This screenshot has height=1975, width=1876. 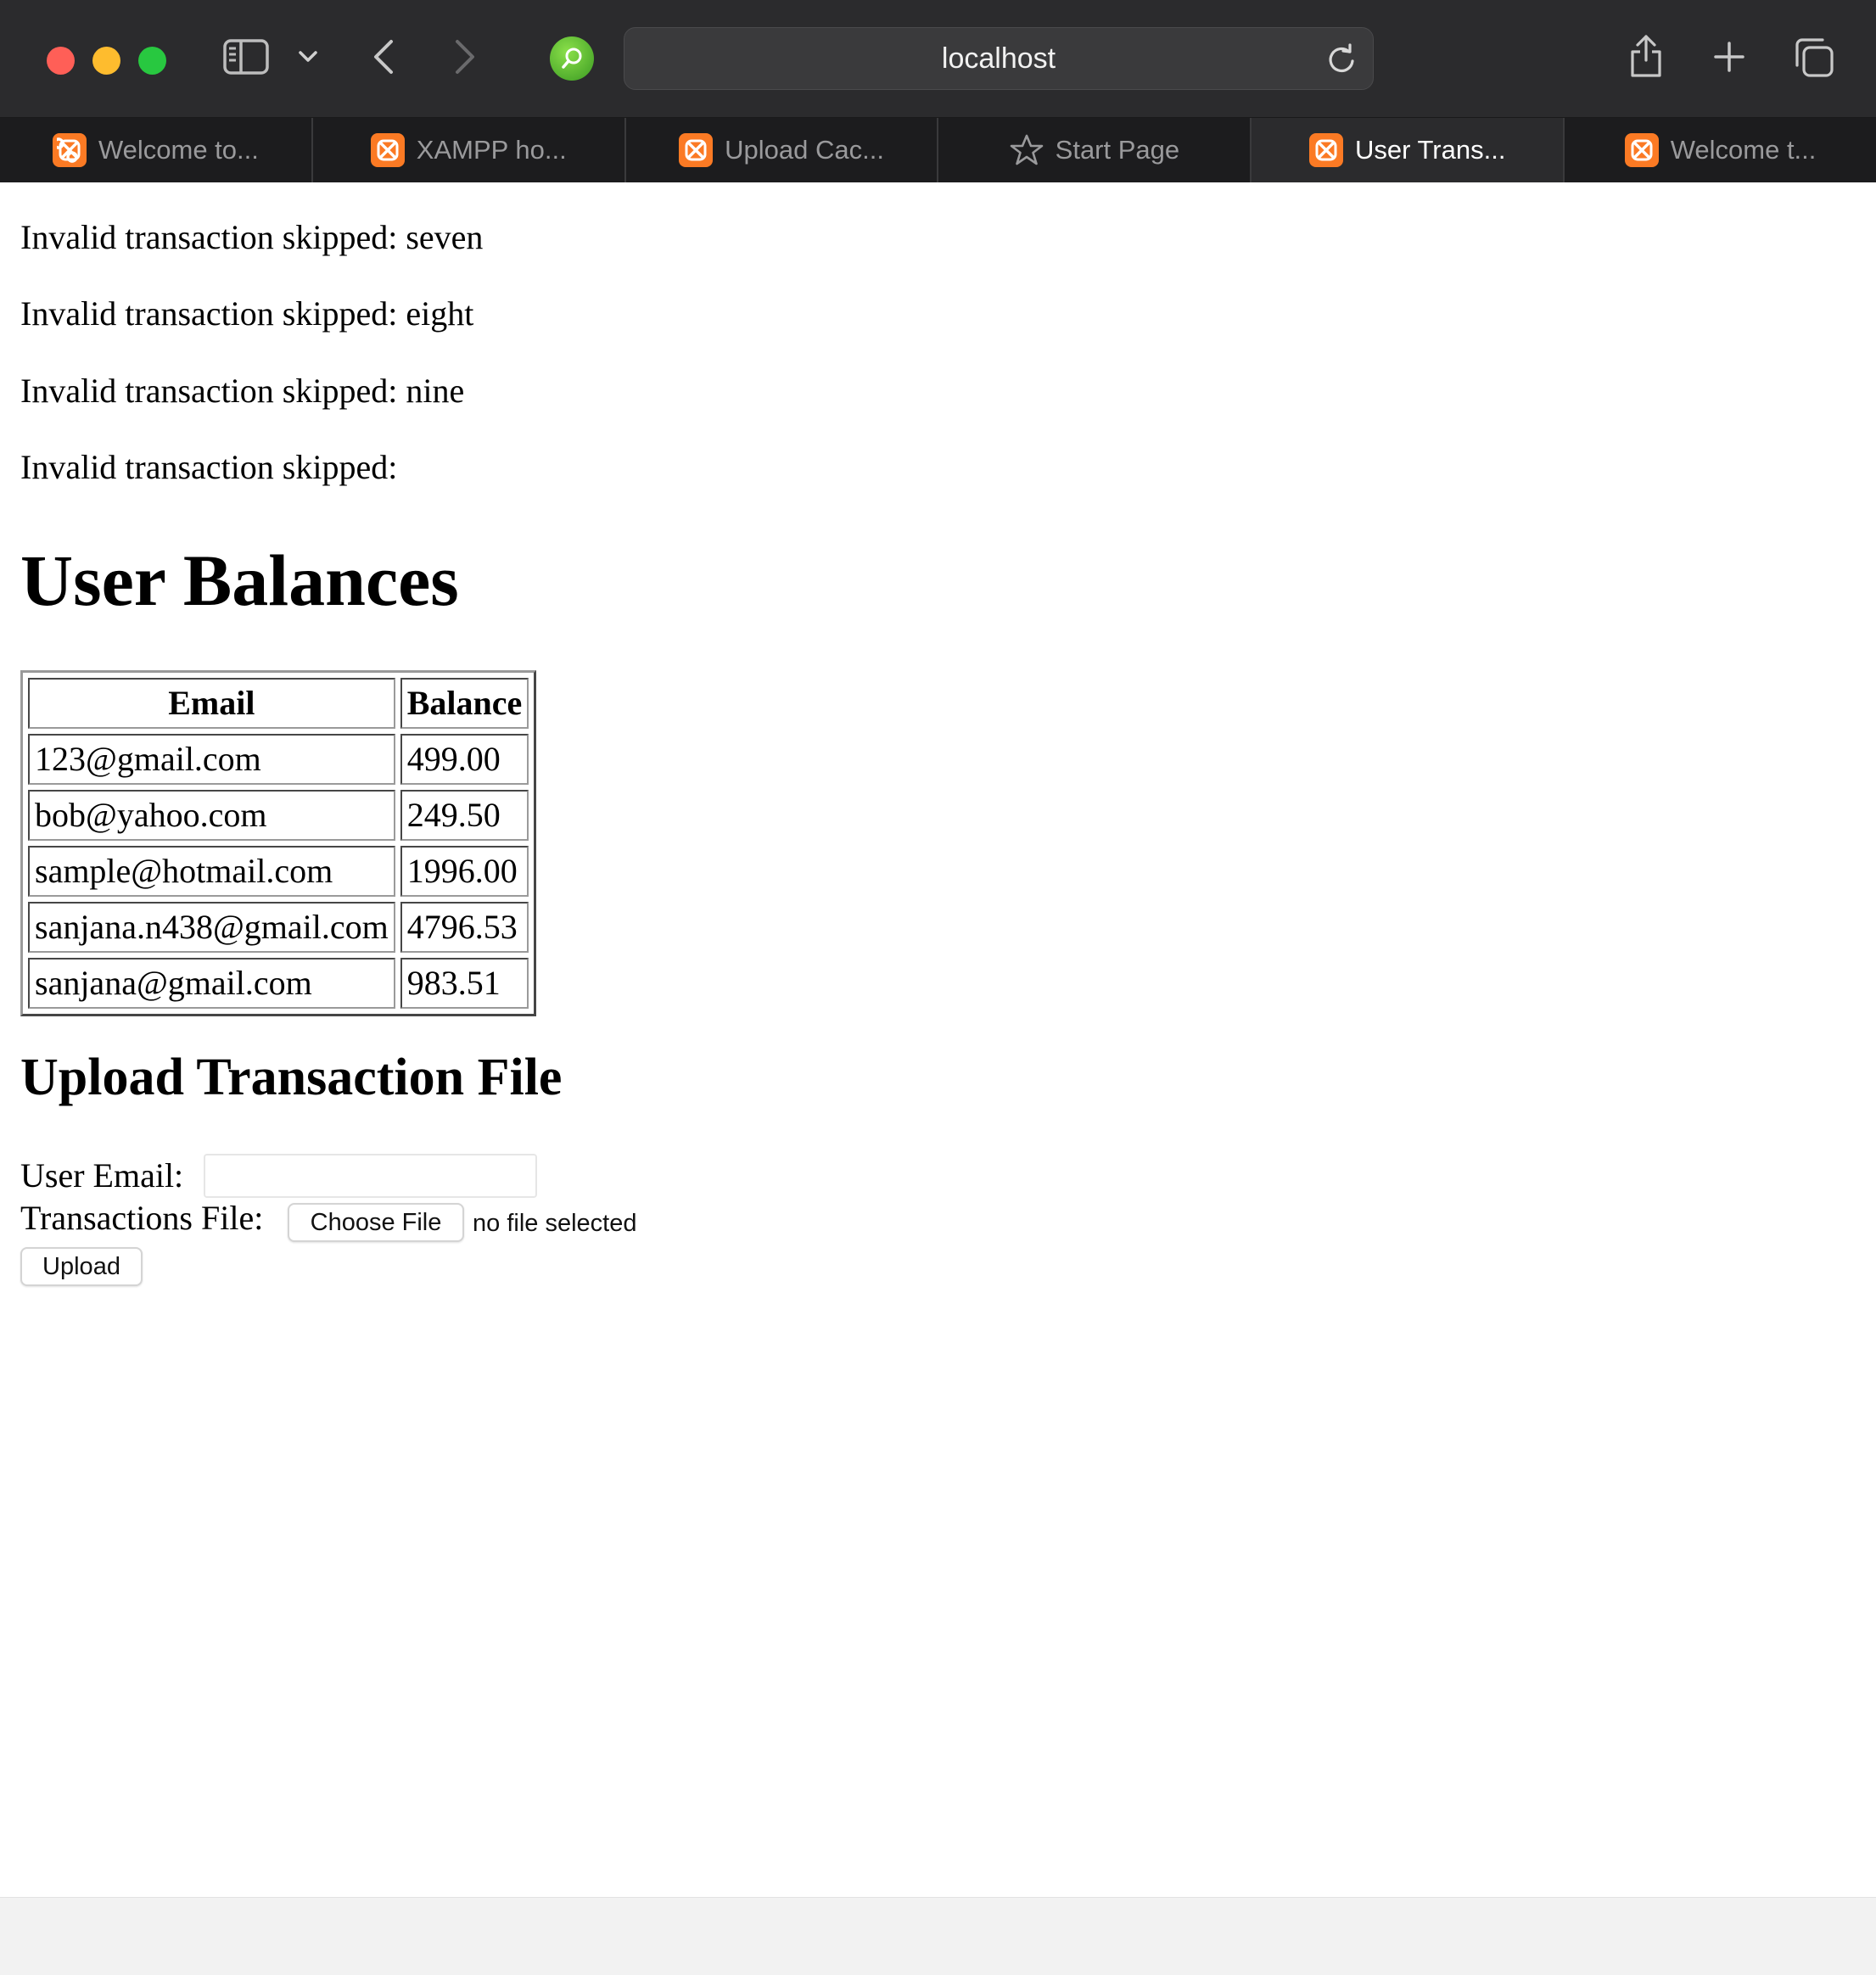 What do you see at coordinates (572, 58) in the screenshot?
I see `extension-icon` at bounding box center [572, 58].